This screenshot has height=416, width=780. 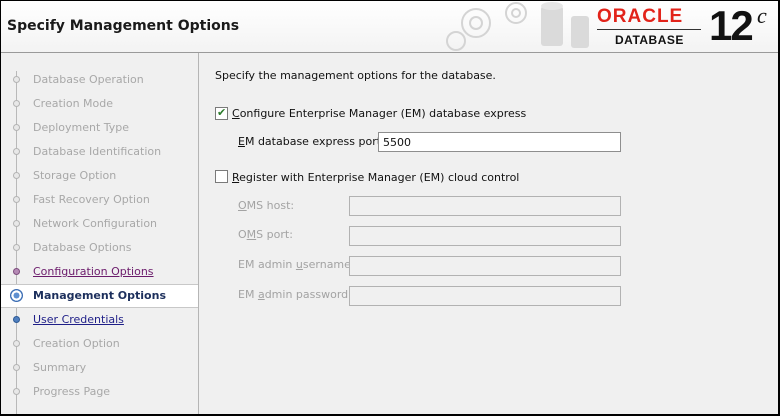 I want to click on logo-divider, so click(x=649, y=29).